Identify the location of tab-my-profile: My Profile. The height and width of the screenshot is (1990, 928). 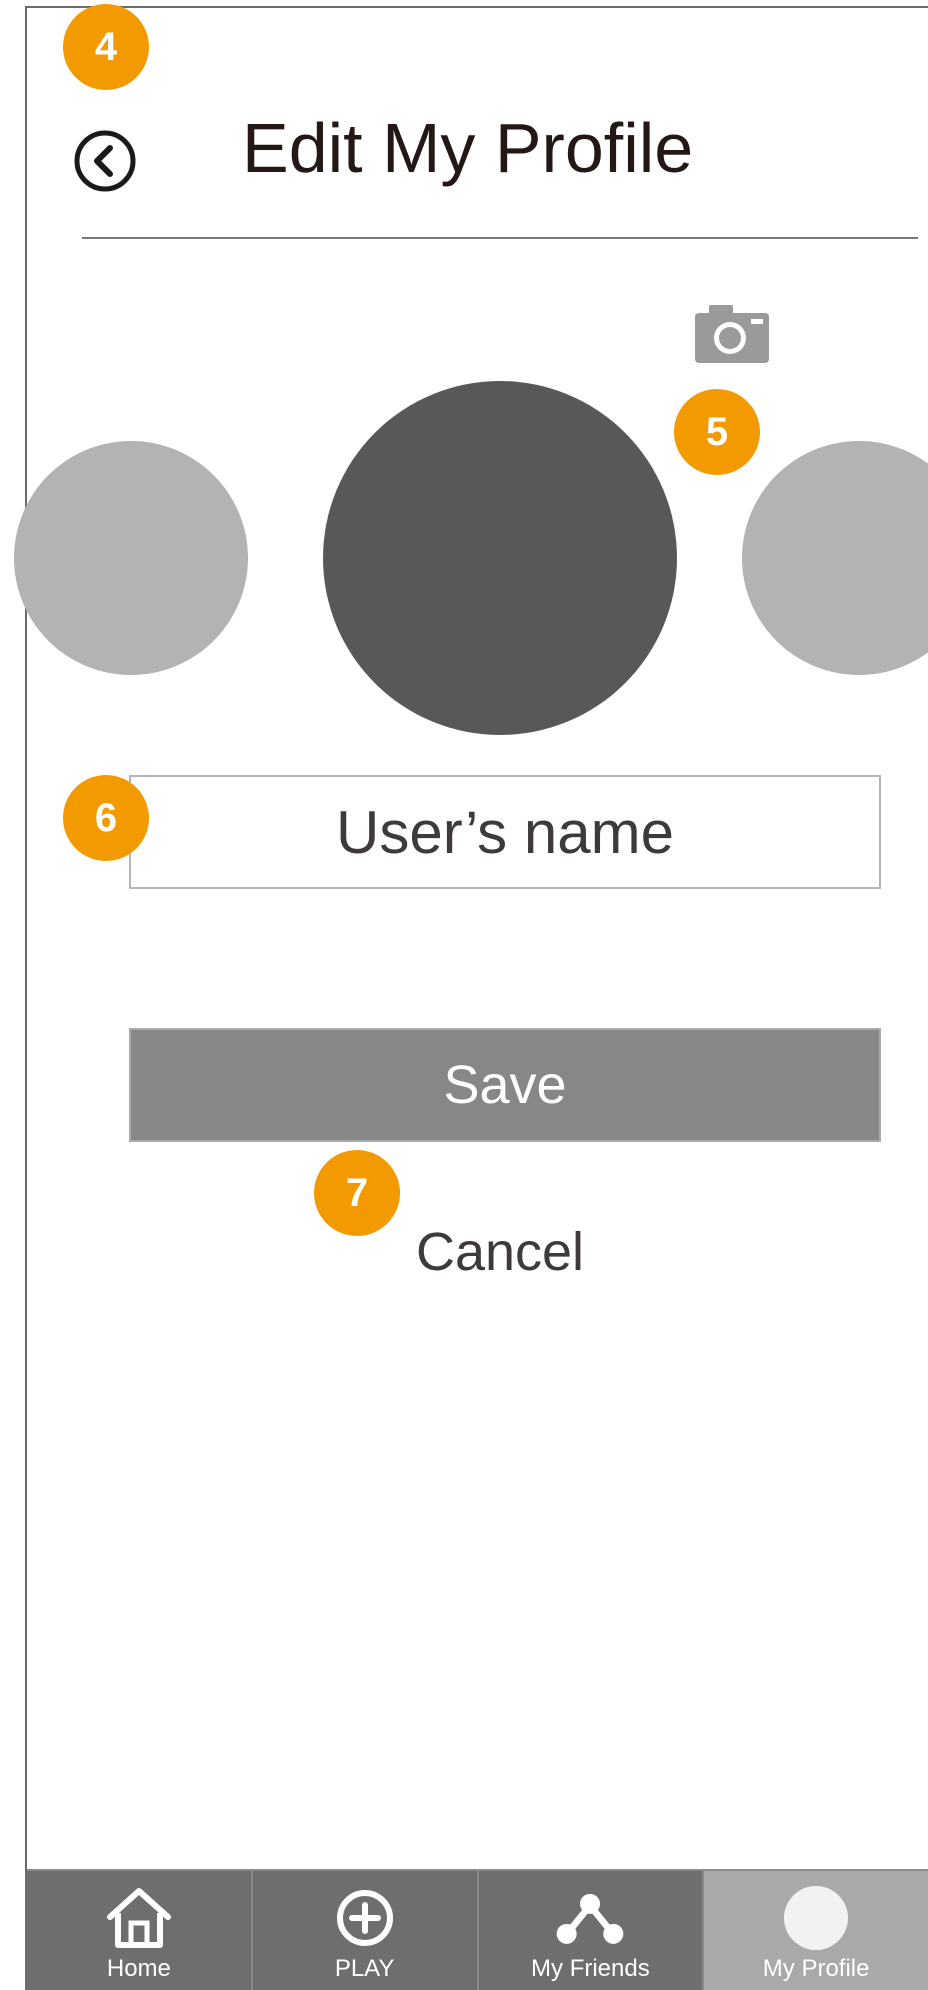
(816, 1930).